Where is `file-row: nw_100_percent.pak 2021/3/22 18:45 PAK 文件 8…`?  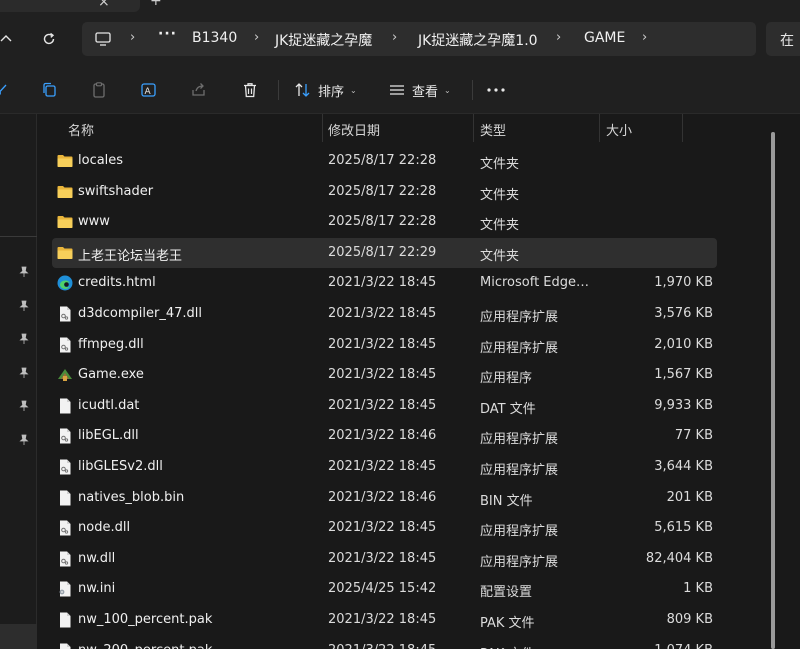 file-row: nw_100_percent.pak 2021/3/22 18:45 PAK 文件 8… is located at coordinates (384, 620).